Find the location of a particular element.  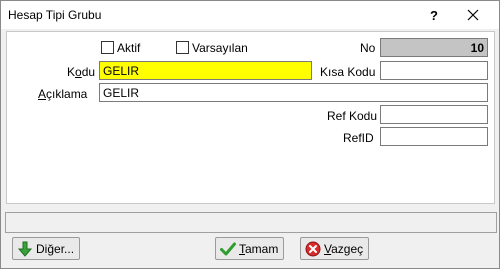

kisa-kodu-input is located at coordinates (434, 70).